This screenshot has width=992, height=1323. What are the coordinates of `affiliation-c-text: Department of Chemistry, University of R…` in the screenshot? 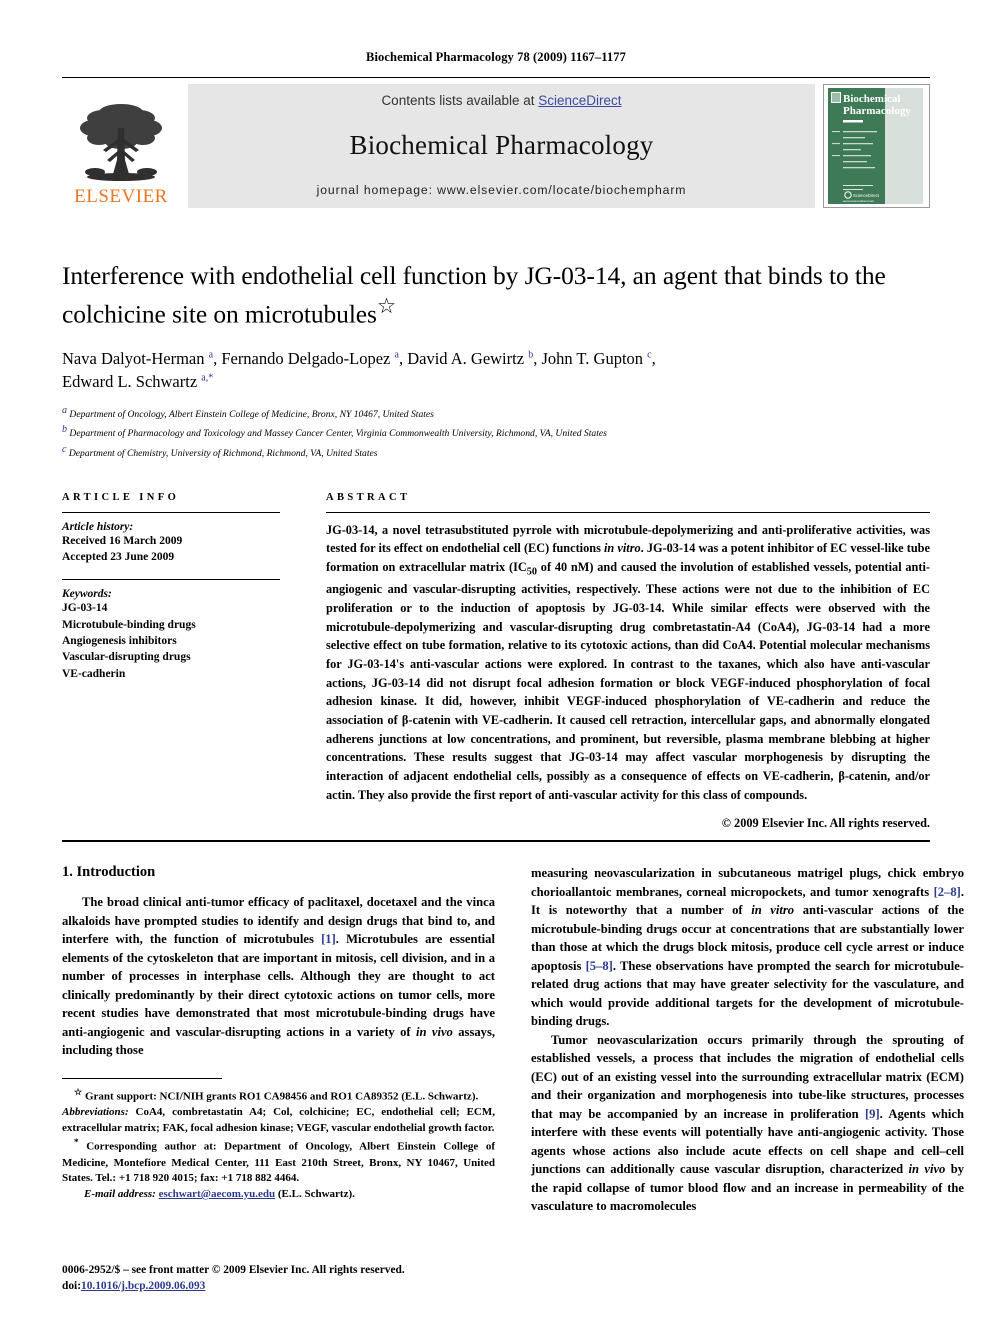 It's located at (223, 454).